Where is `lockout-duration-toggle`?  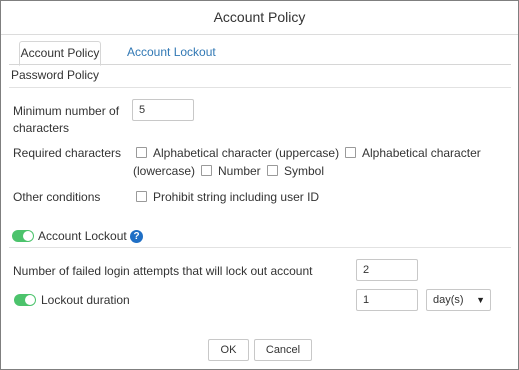 lockout-duration-toggle is located at coordinates (25, 300).